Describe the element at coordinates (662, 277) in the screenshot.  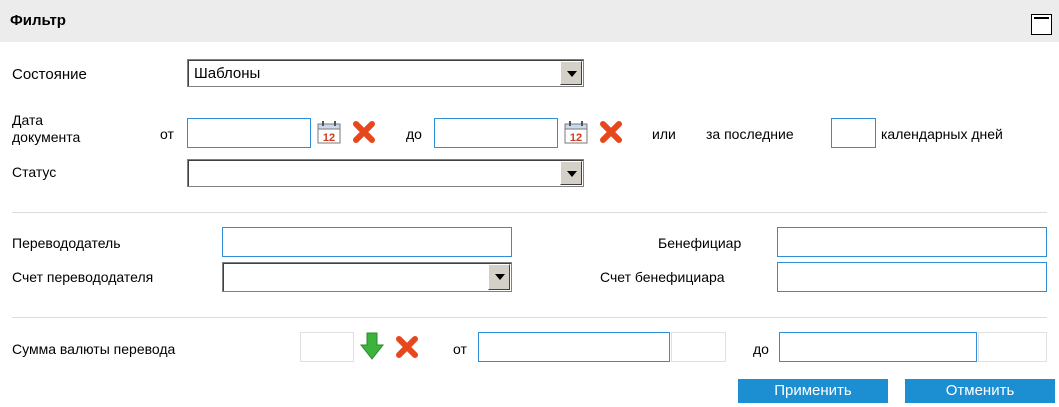
I see `beneficiary-account-label: Счет бенефициара` at that location.